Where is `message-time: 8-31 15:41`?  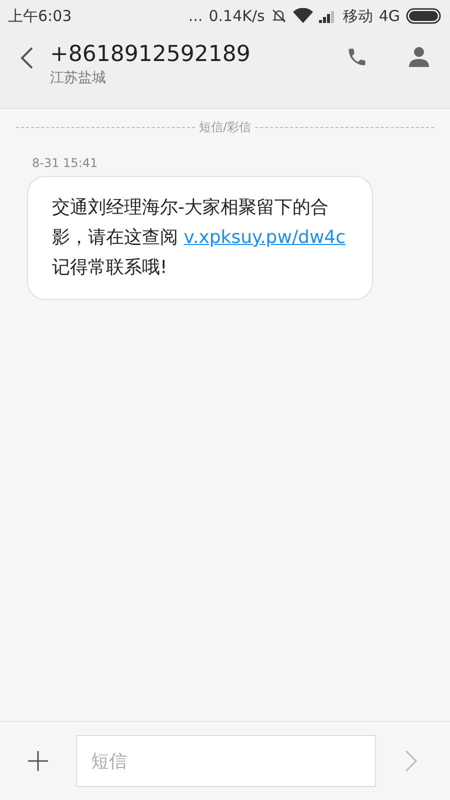 message-time: 8-31 15:41 is located at coordinates (65, 163).